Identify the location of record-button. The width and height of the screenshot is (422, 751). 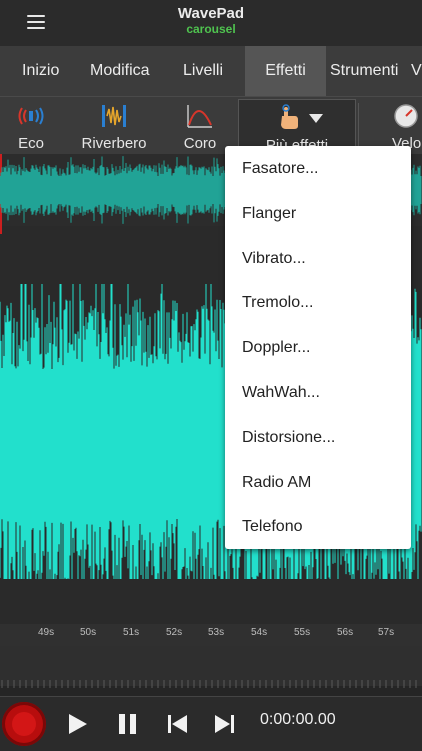
(24, 724).